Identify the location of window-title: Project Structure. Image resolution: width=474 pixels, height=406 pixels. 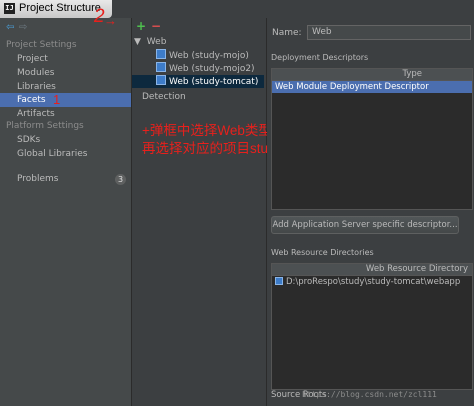
(60, 8).